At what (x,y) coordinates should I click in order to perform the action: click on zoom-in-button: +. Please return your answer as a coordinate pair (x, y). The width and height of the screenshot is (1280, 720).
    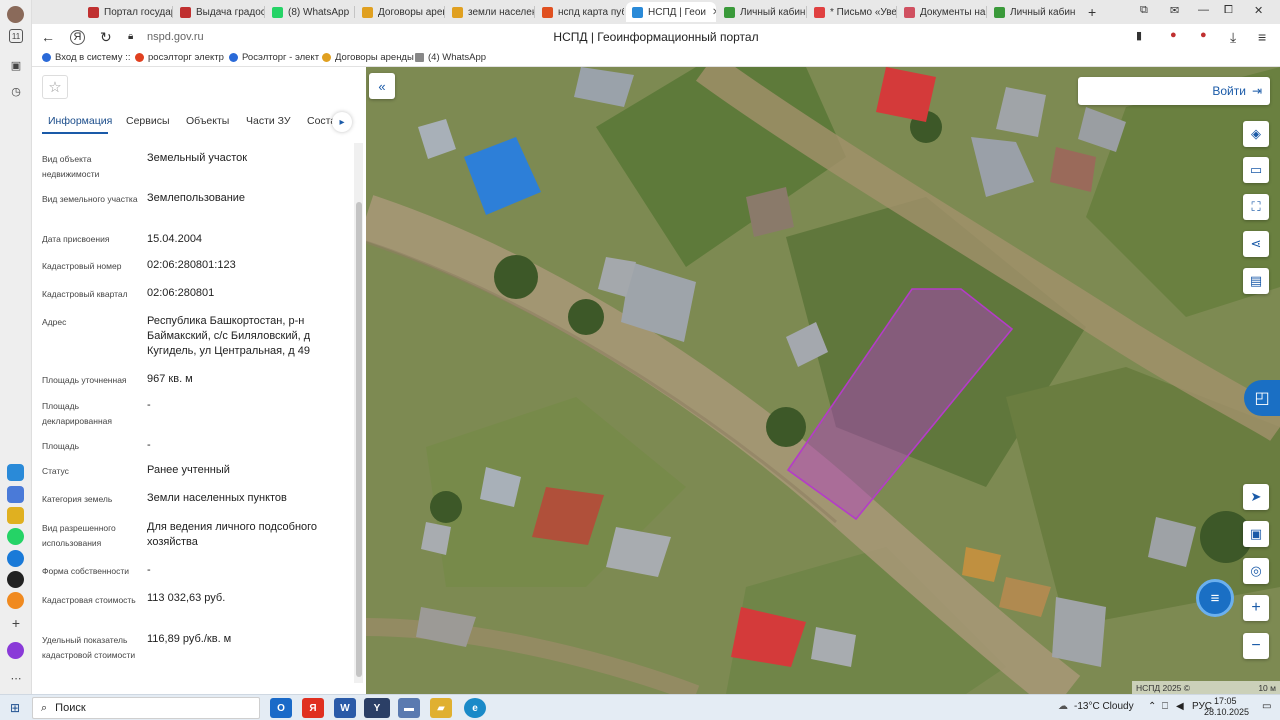
    Looking at the image, I should click on (1256, 608).